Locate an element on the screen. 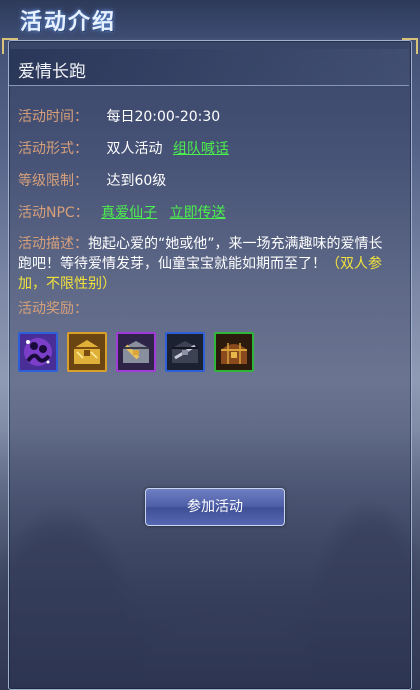 The height and width of the screenshot is (690, 420). wooden-treasure-chest-icon is located at coordinates (234, 352).